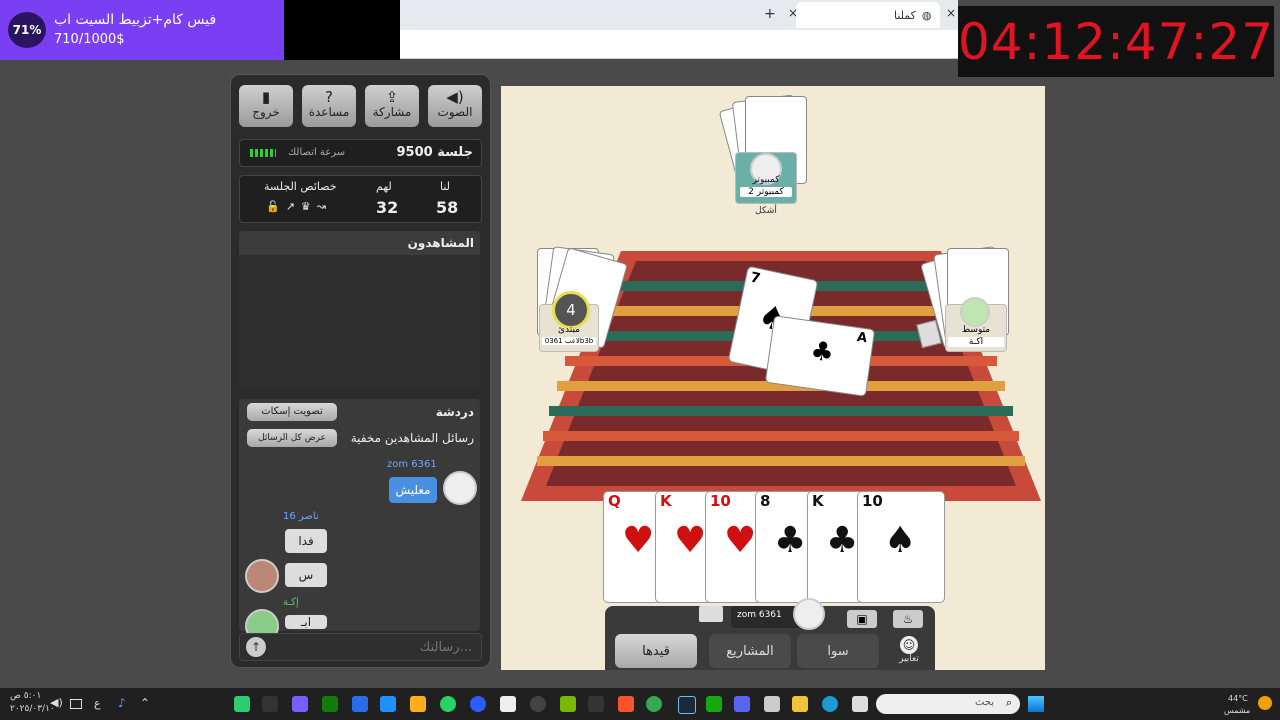  What do you see at coordinates (145, 703) in the screenshot?
I see `chevron-up-icon: ⌃` at bounding box center [145, 703].